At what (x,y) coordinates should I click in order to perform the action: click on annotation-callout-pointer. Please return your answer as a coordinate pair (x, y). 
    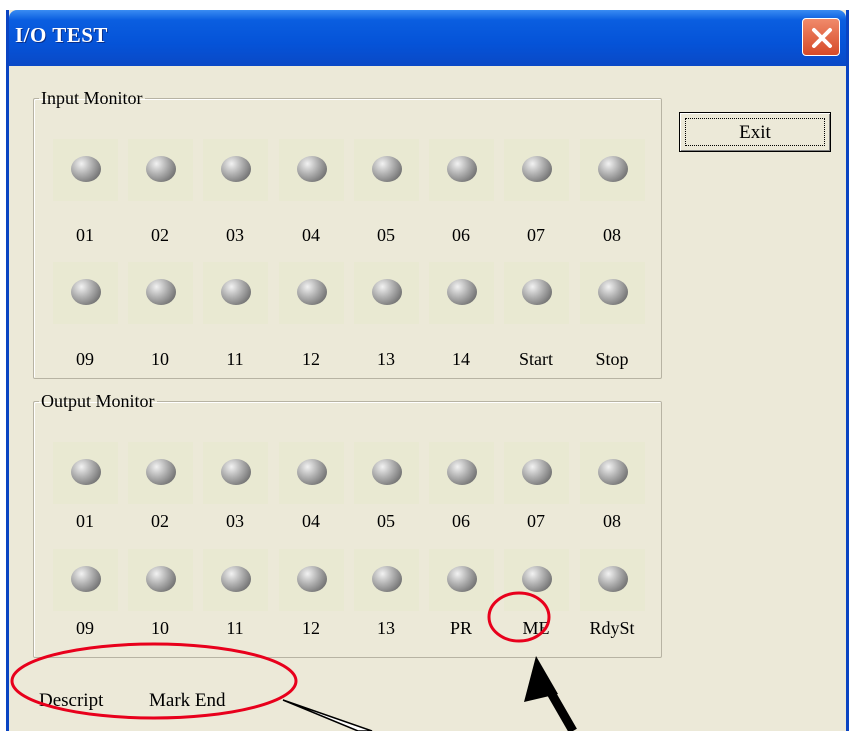
    Looking at the image, I should click on (327, 715).